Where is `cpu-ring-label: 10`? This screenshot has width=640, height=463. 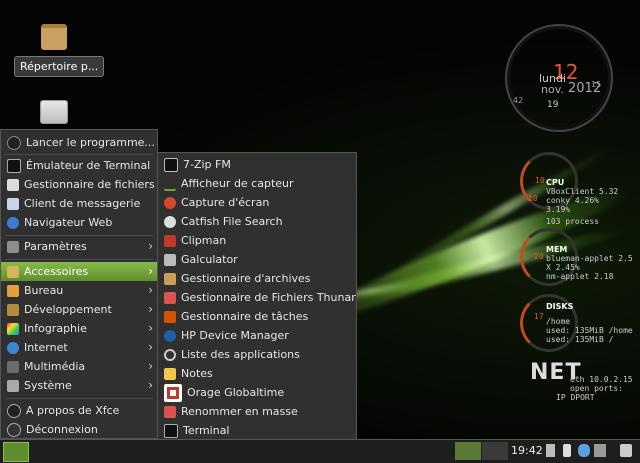 cpu-ring-label: 10 is located at coordinates (540, 180).